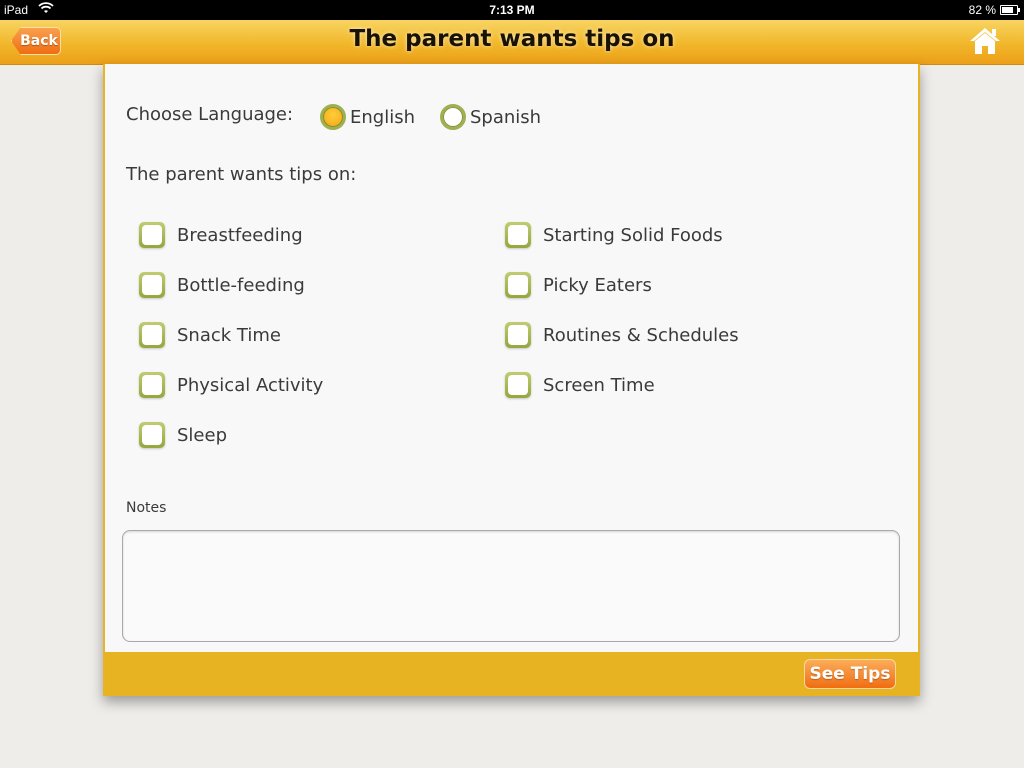  What do you see at coordinates (210, 114) in the screenshot?
I see `language-label: Choose Language:` at bounding box center [210, 114].